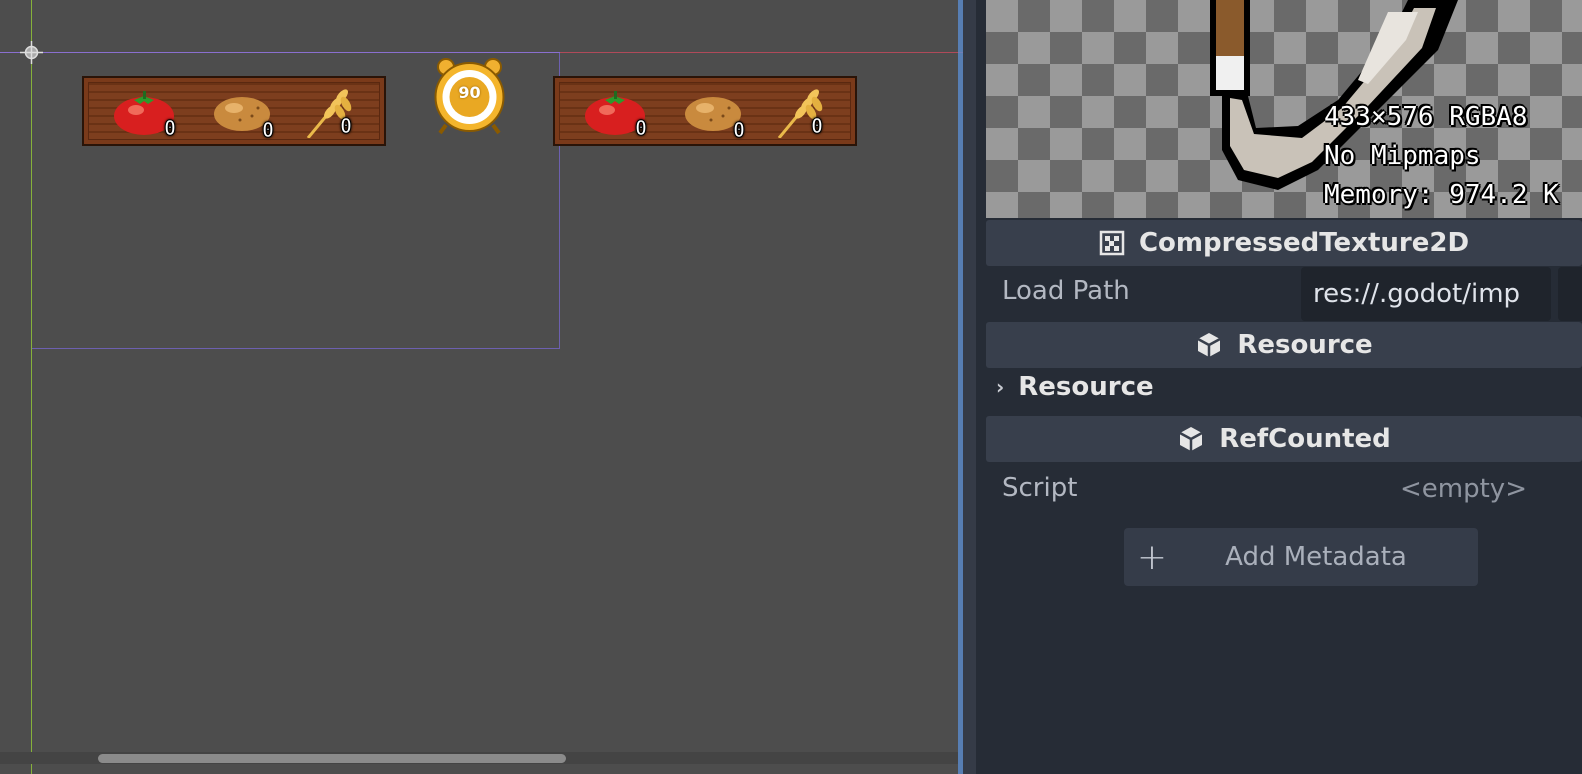 Image resolution: width=1582 pixels, height=774 pixels. I want to click on load-path-label: Load Path, so click(1066, 291).